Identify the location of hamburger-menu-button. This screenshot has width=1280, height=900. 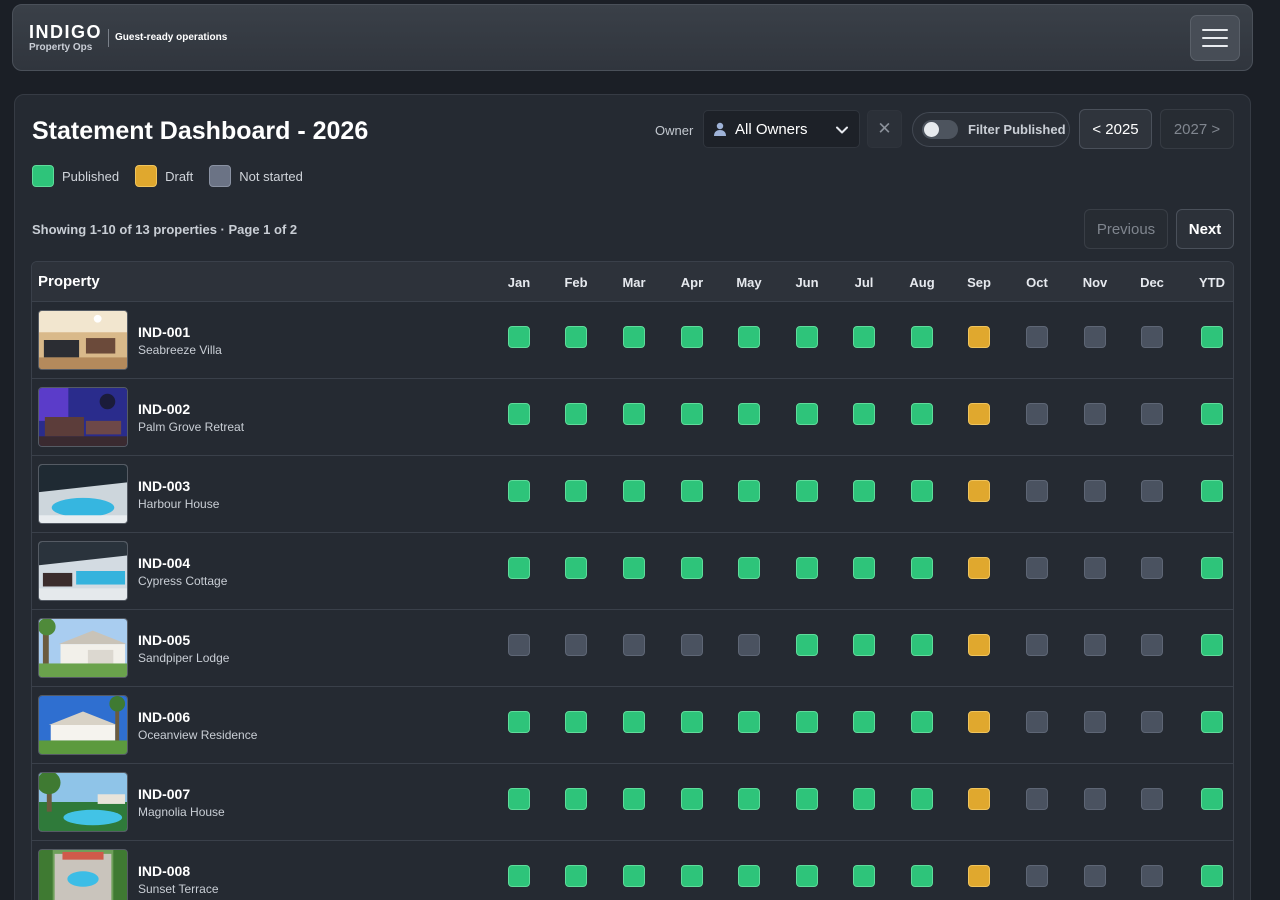
(1215, 38).